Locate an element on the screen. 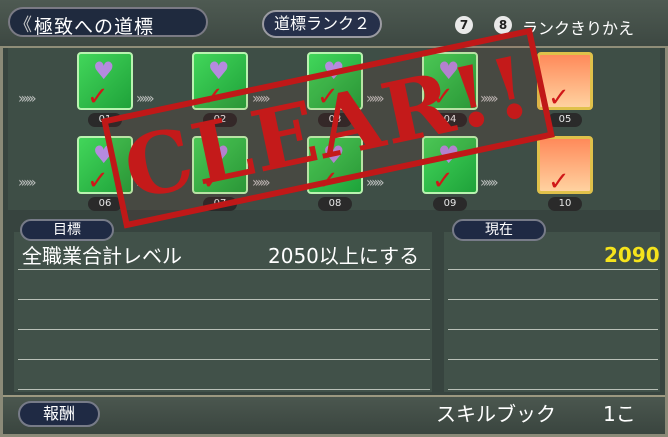 The width and height of the screenshot is (668, 437). milestone-number: 10 is located at coordinates (565, 204).